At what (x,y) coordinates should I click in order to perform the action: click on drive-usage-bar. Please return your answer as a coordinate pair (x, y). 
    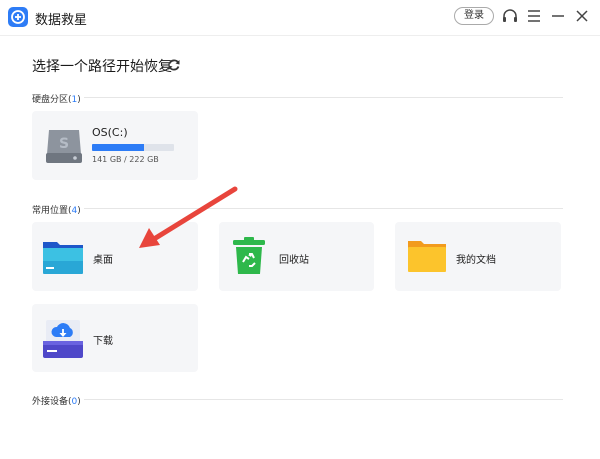
    Looking at the image, I should click on (133, 147).